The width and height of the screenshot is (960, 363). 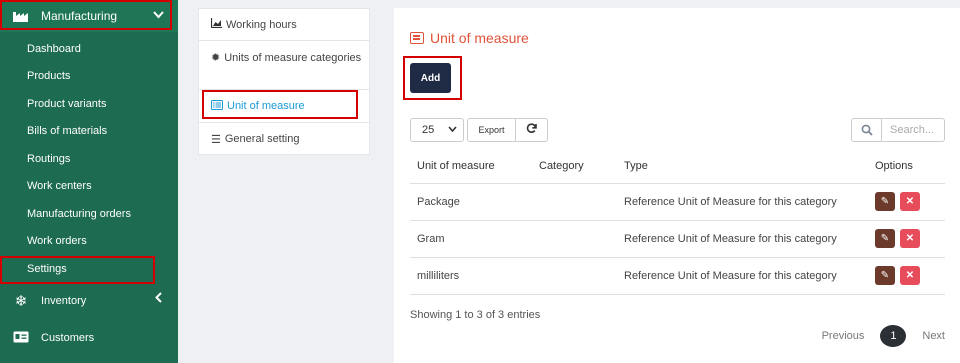 What do you see at coordinates (21, 16) in the screenshot?
I see `factory-icon` at bounding box center [21, 16].